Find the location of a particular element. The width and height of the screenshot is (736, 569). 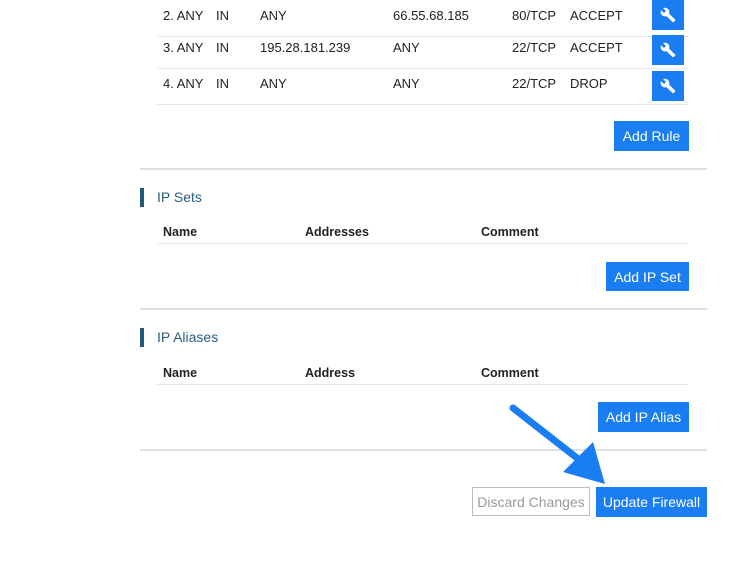

ip-sets-title: IP Sets is located at coordinates (179, 197).